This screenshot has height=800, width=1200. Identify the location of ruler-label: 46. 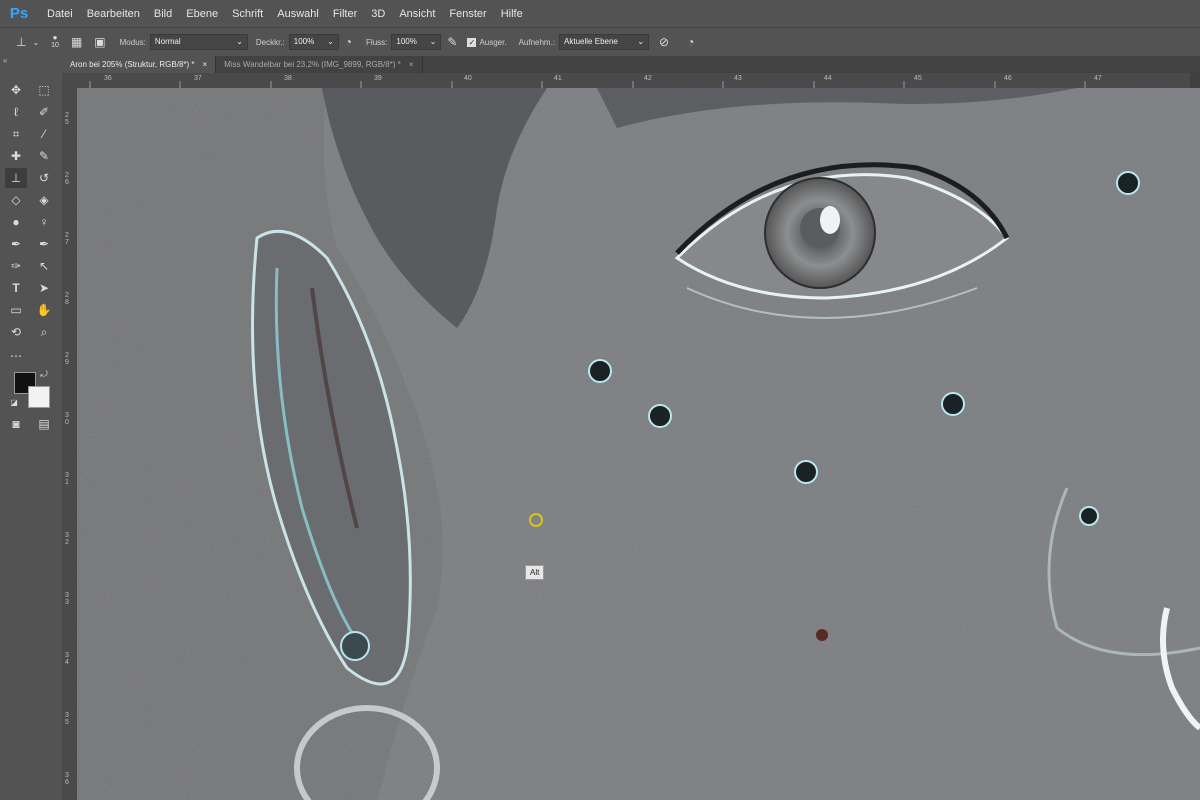
(1008, 78).